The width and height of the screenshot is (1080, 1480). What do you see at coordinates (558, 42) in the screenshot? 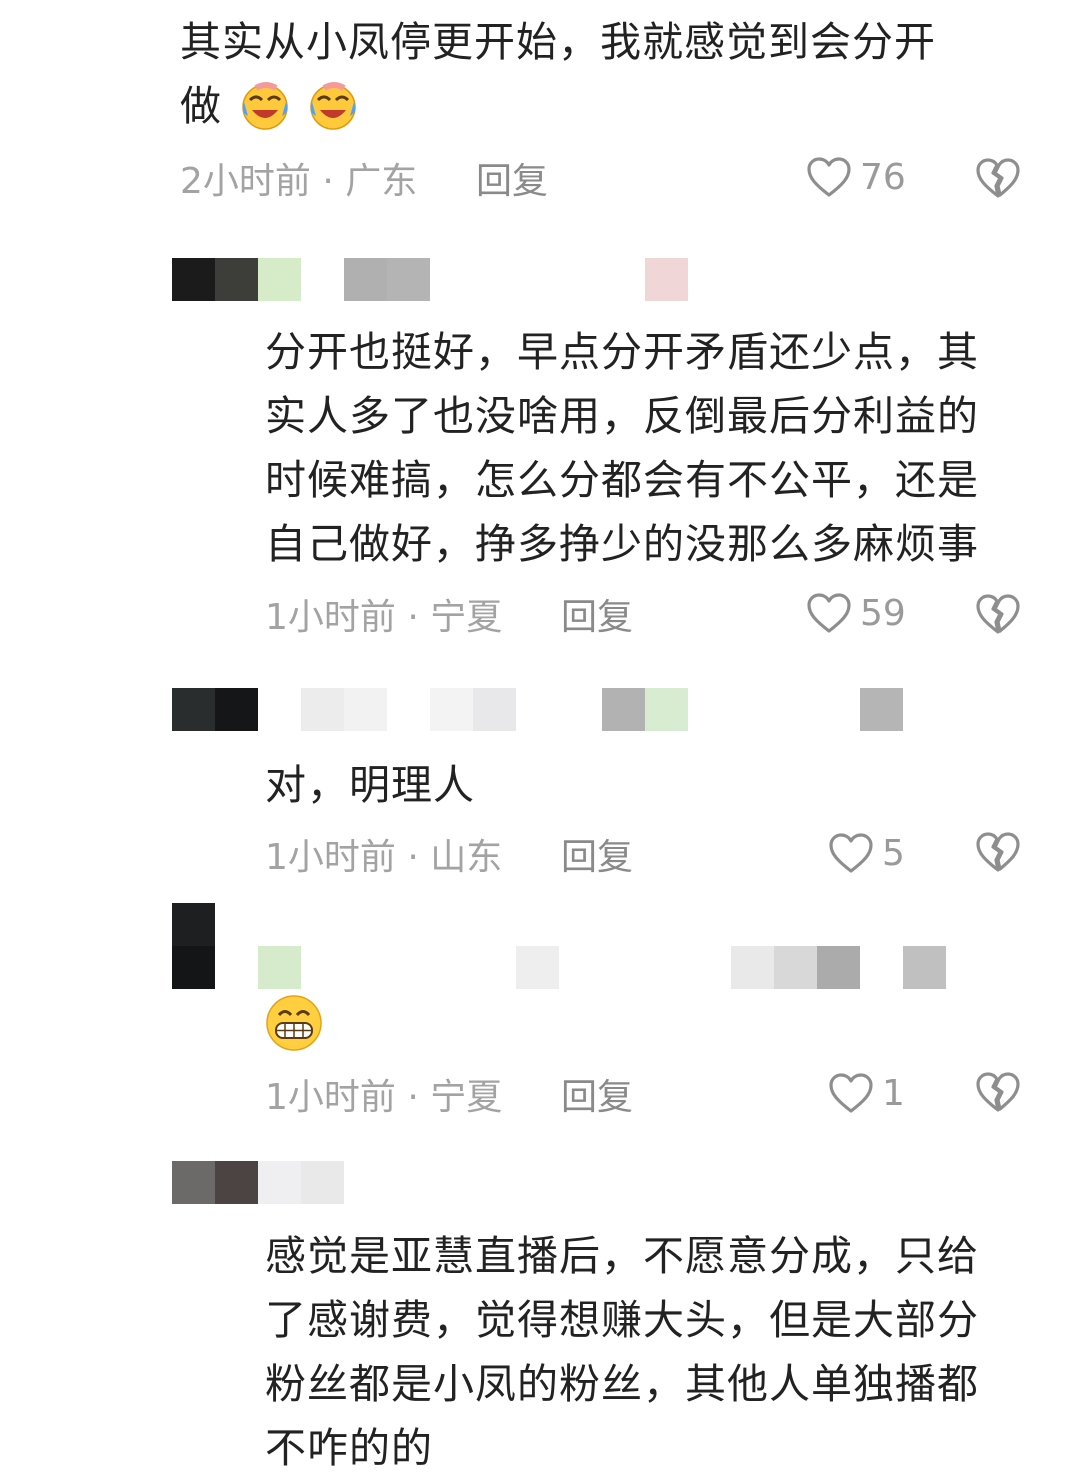
I see `comment-line: 其实从小凤停更开始，我就感觉到会分开` at bounding box center [558, 42].